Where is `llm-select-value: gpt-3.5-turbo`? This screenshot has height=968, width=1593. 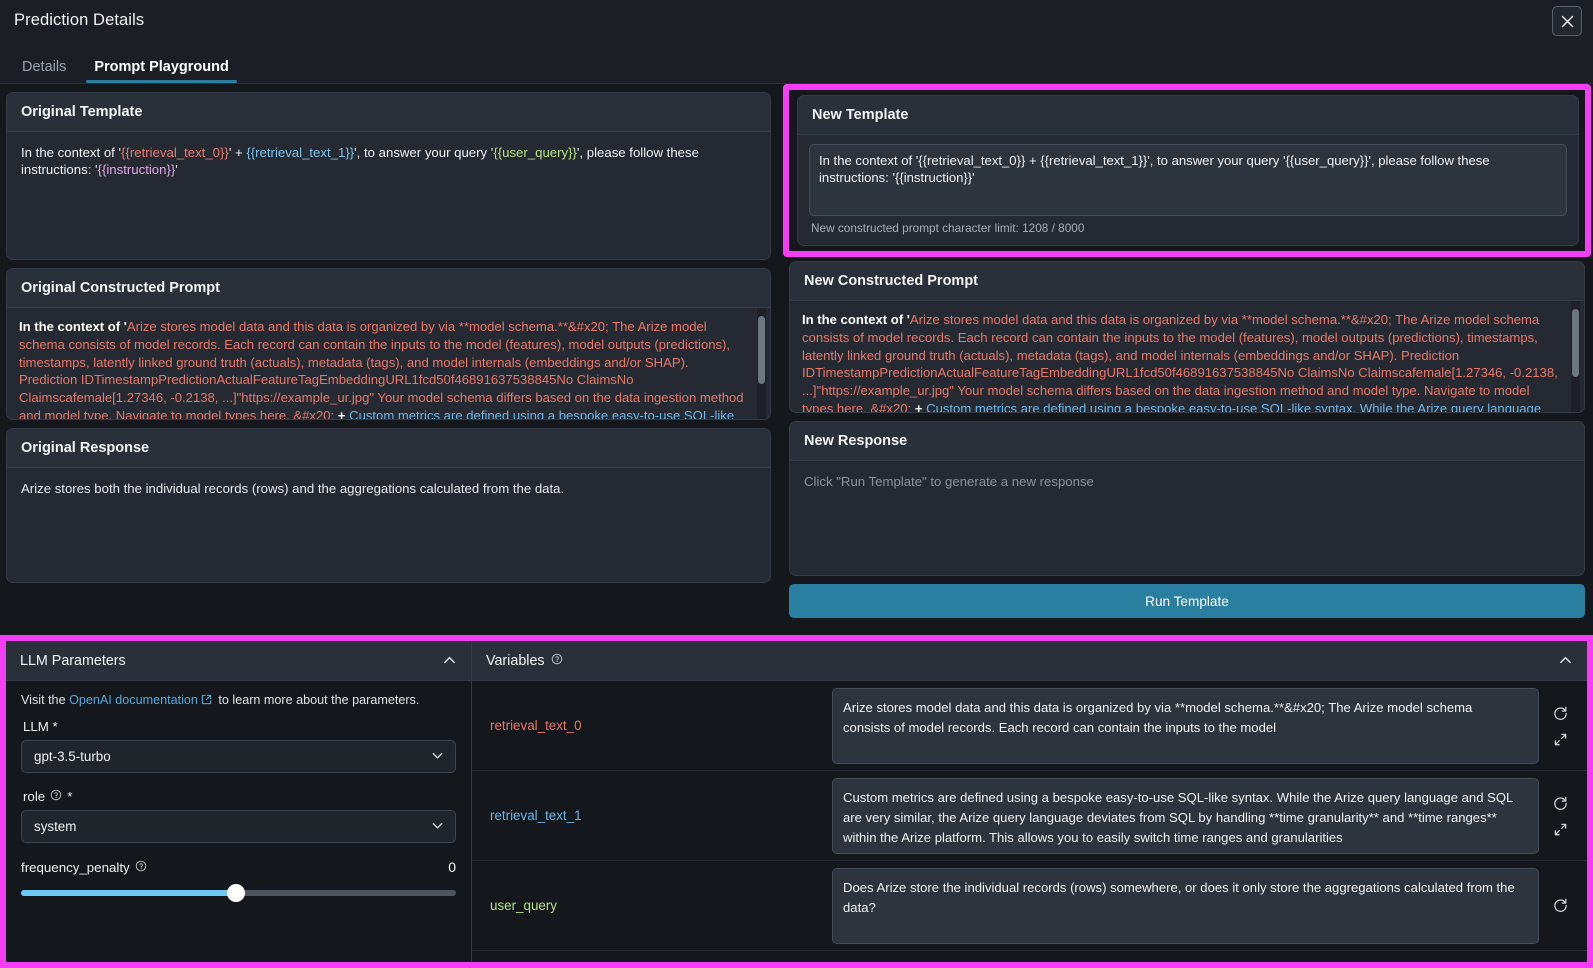 llm-select-value: gpt-3.5-turbo is located at coordinates (72, 756).